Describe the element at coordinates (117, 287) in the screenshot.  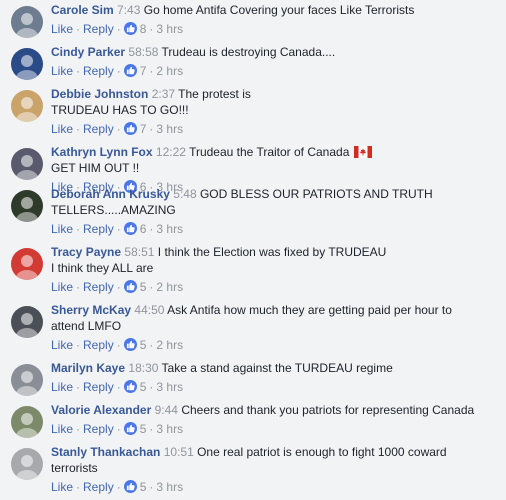
I see `comment-actions: Like · Reply · 5 · 2 hrs` at that location.